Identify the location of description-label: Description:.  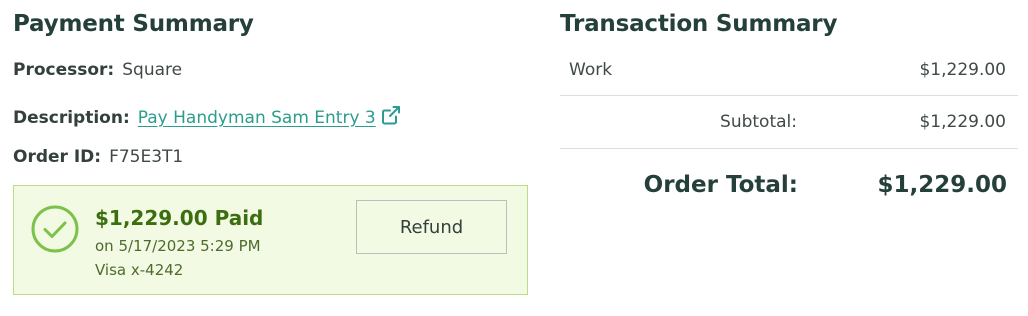
(71, 118).